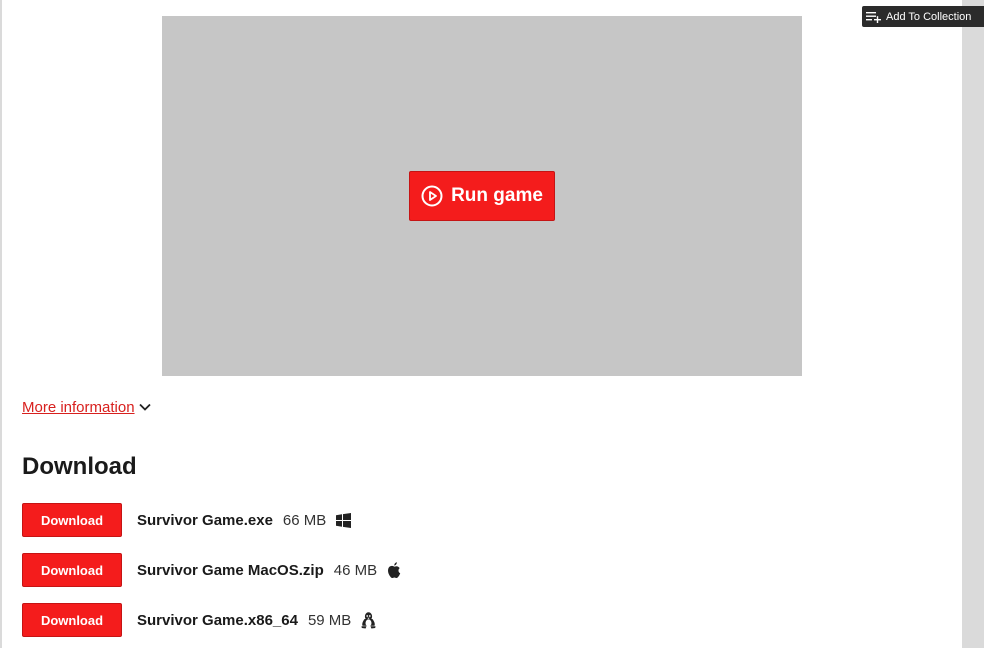 This screenshot has width=984, height=648. Describe the element at coordinates (230, 570) in the screenshot. I see `file-name: Survivor Game MacOS.zip` at that location.